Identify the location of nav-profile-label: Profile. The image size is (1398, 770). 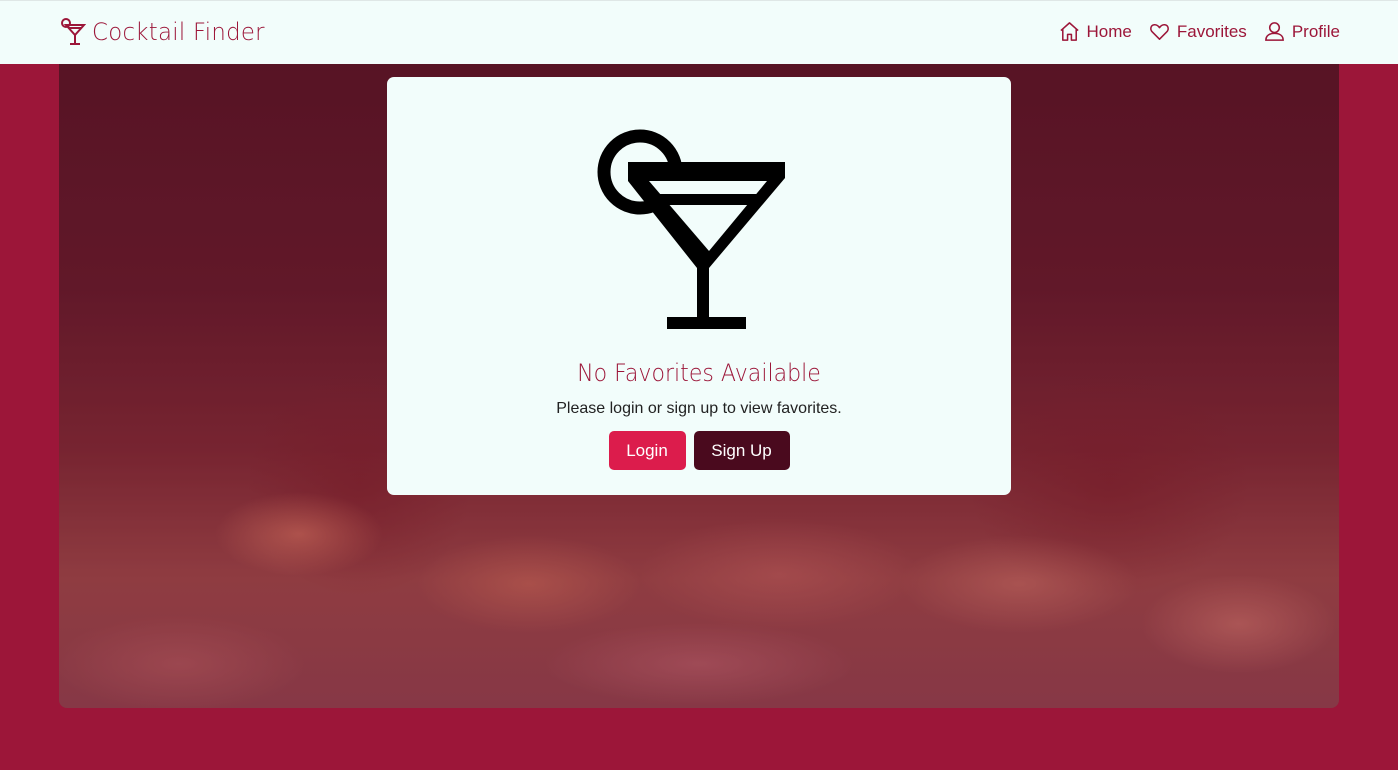
(1315, 31).